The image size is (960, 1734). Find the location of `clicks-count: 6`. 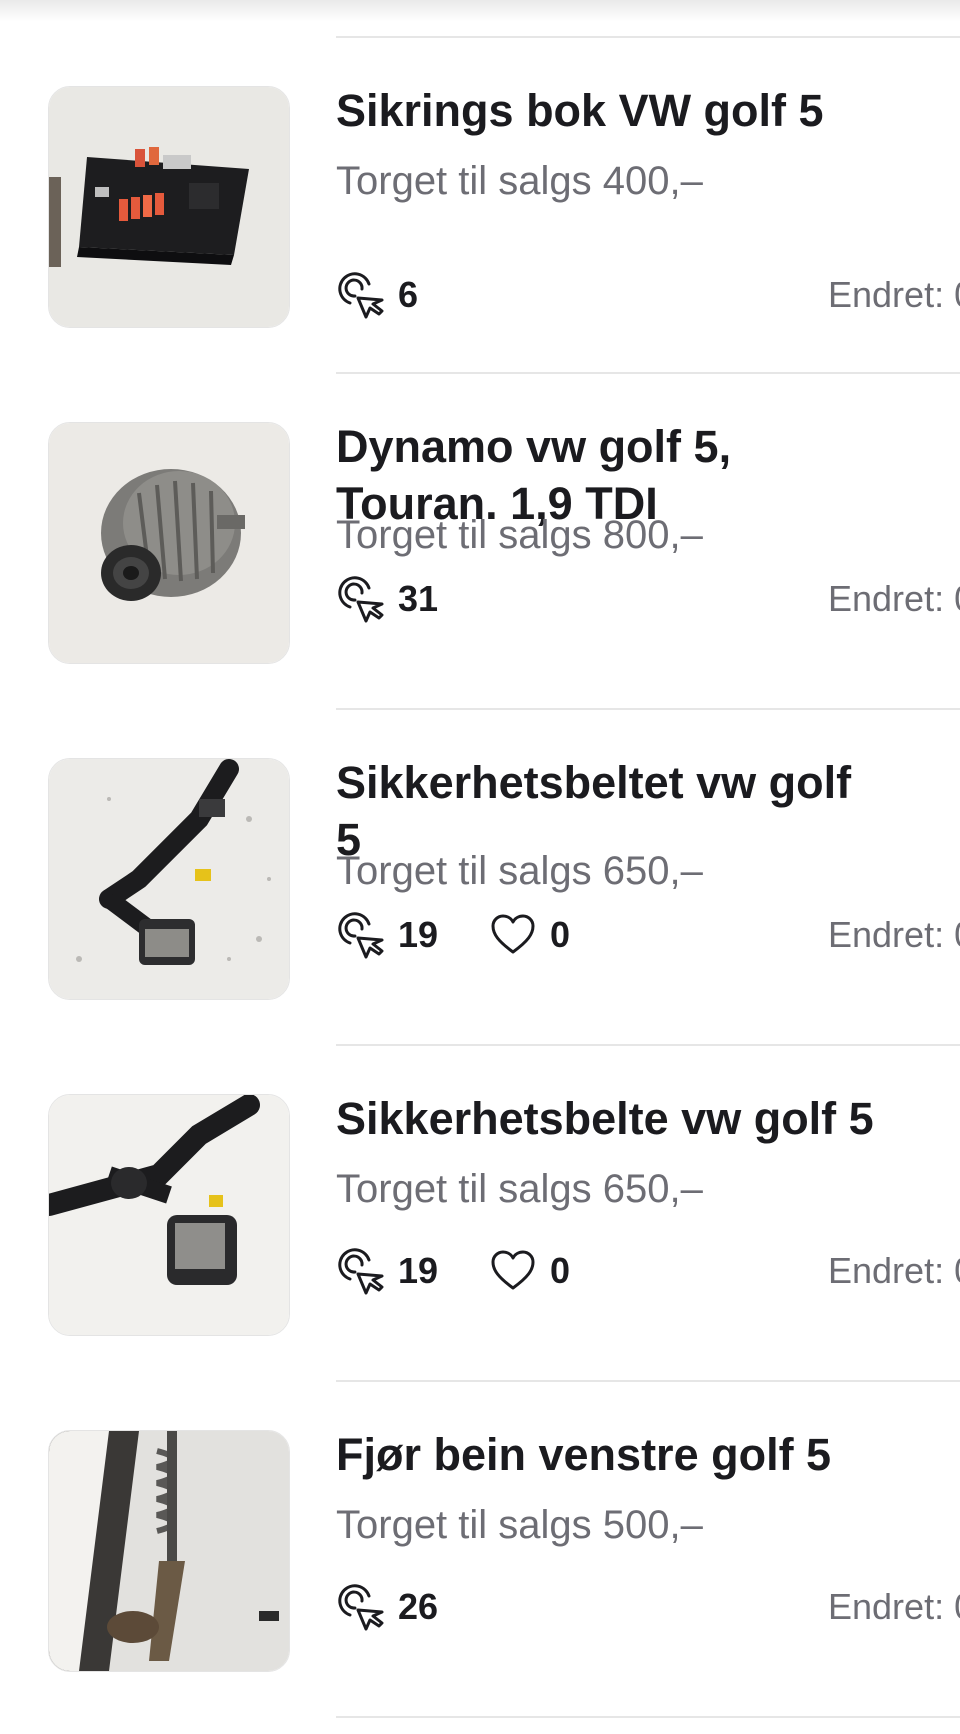

clicks-count: 6 is located at coordinates (408, 294).